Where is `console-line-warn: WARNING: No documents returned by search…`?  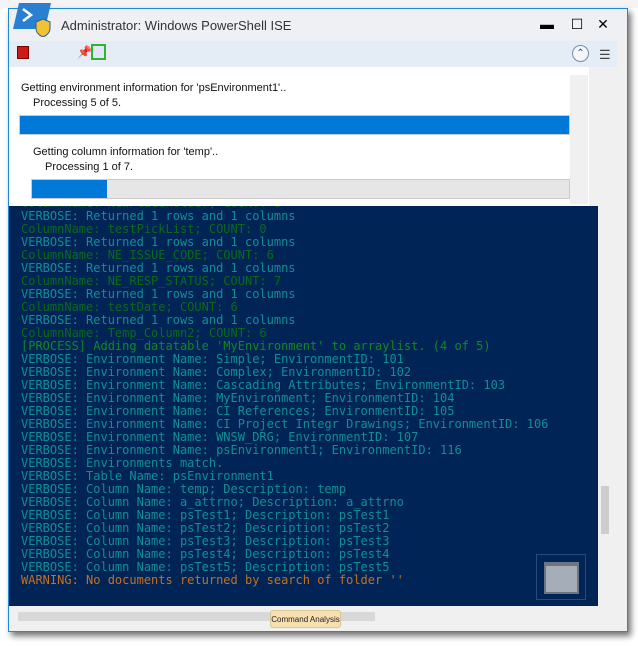 console-line-warn: WARNING: No documents returned by search… is located at coordinates (212, 580).